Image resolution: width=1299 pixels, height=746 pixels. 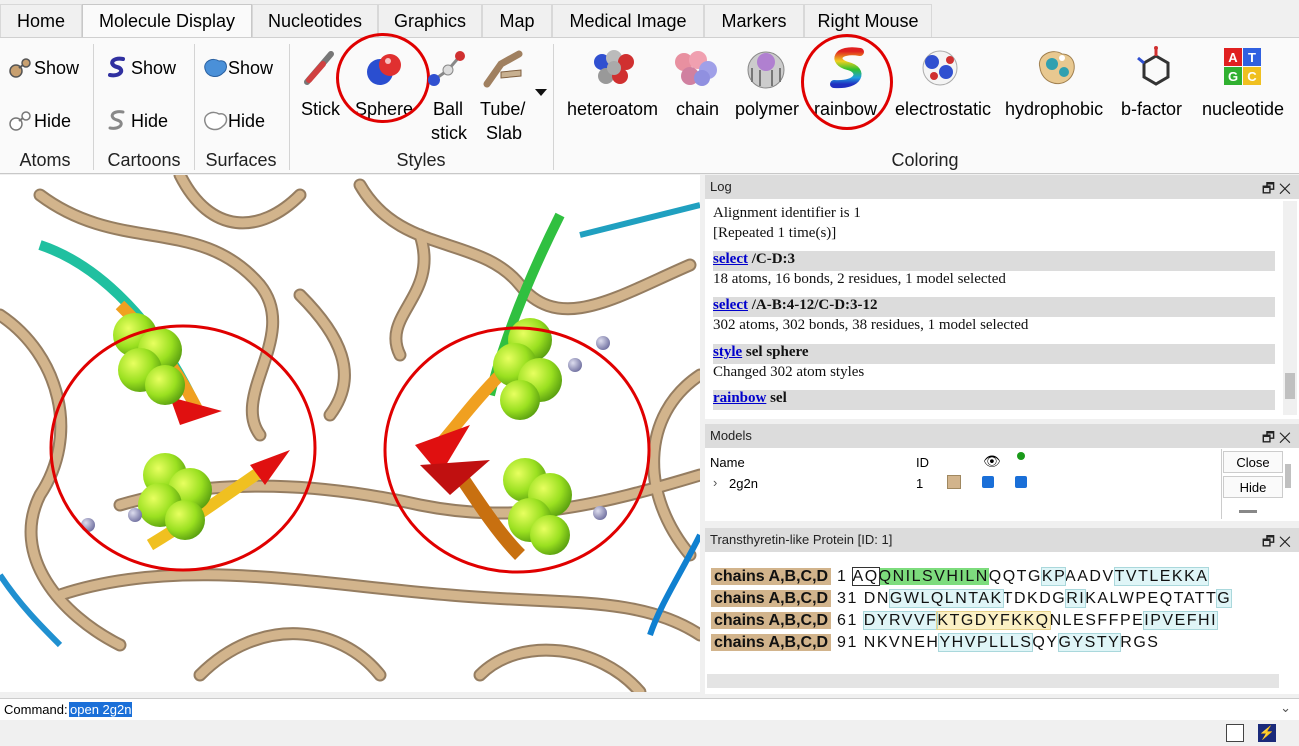 What do you see at coordinates (36, 709) in the screenshot?
I see `command-label: Command:` at bounding box center [36, 709].